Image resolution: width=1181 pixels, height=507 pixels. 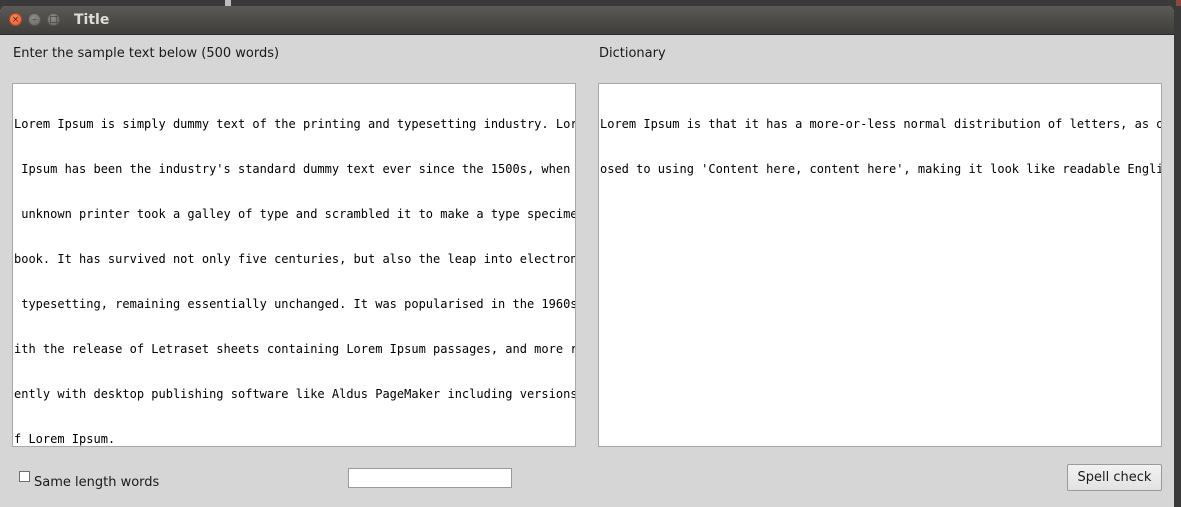 What do you see at coordinates (15, 19) in the screenshot?
I see `close-icon: ×` at bounding box center [15, 19].